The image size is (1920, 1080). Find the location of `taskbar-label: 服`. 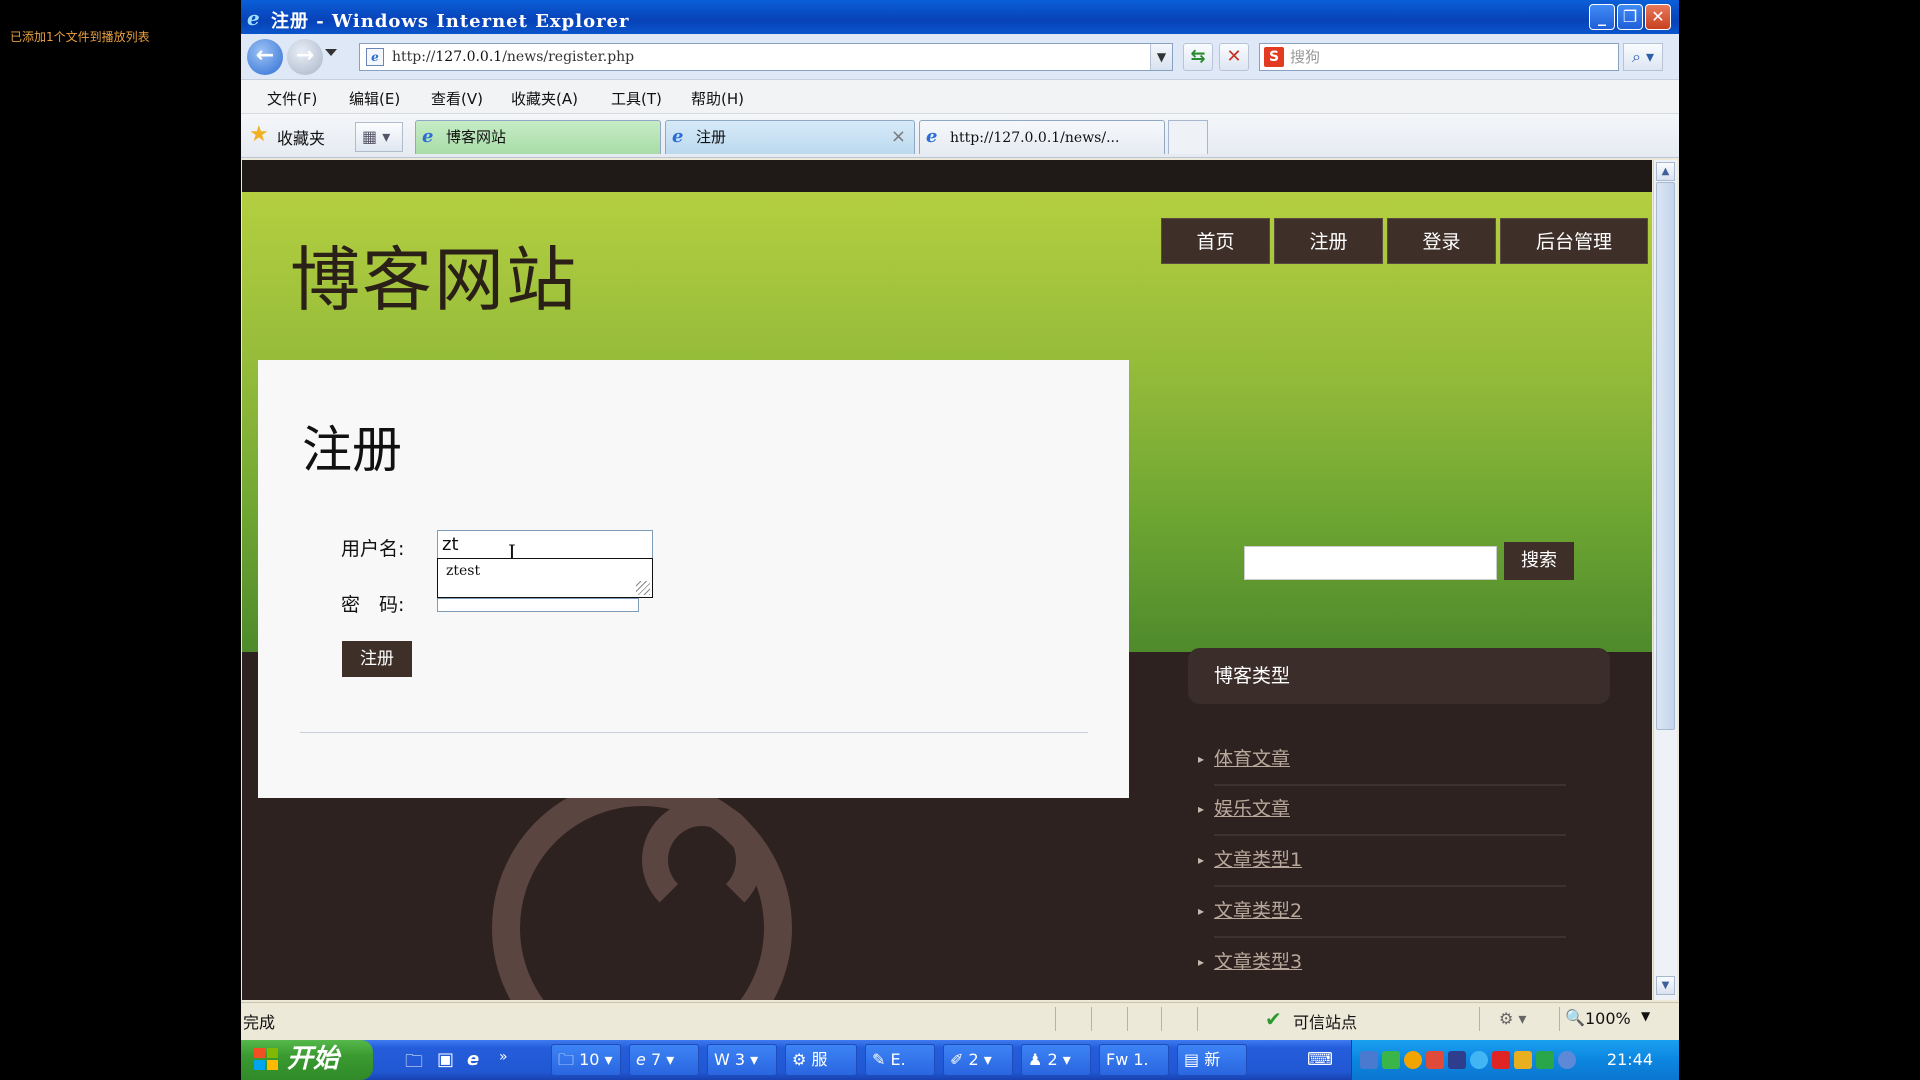

taskbar-label: 服 is located at coordinates (819, 1059).